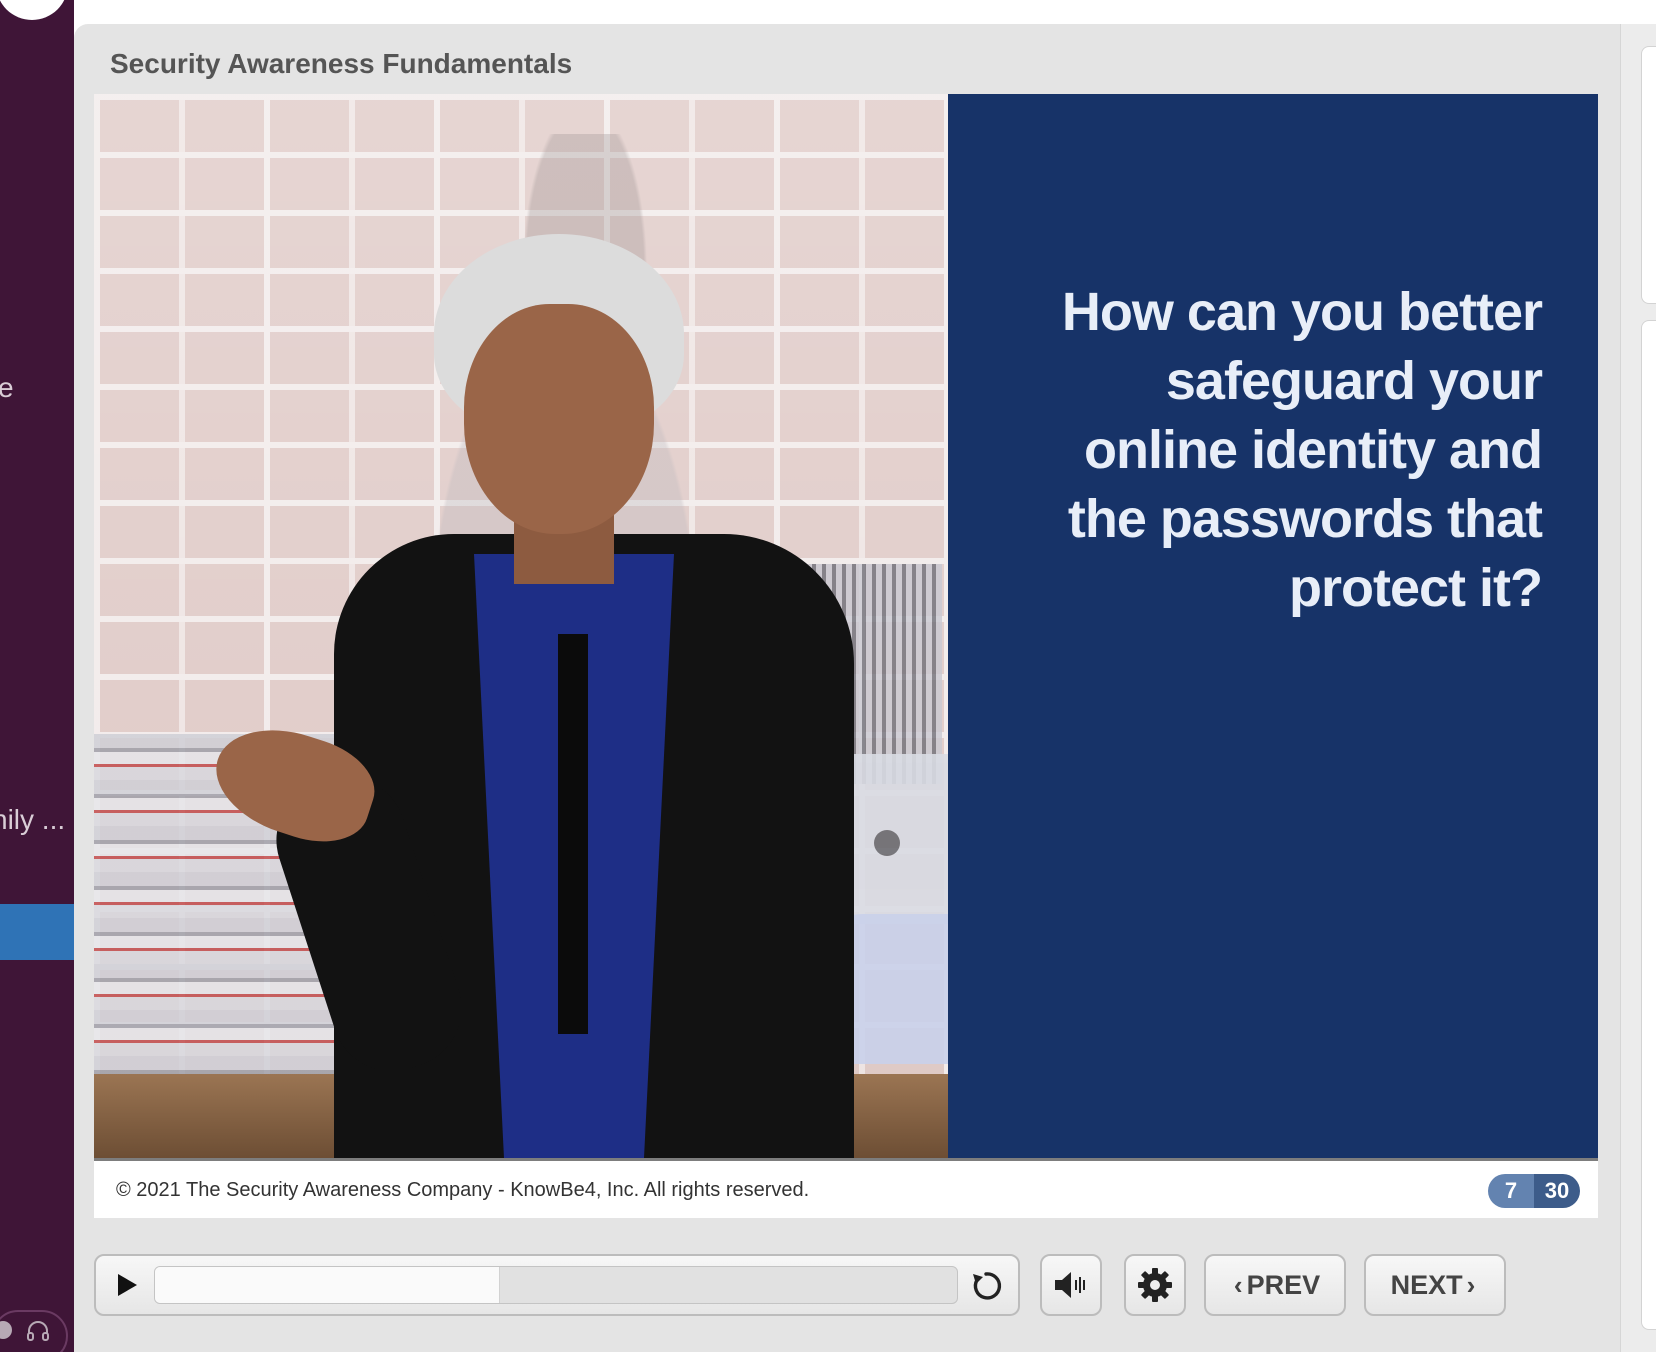 The image size is (1656, 1352). What do you see at coordinates (1638, 688) in the screenshot?
I see `right-panel-edge` at bounding box center [1638, 688].